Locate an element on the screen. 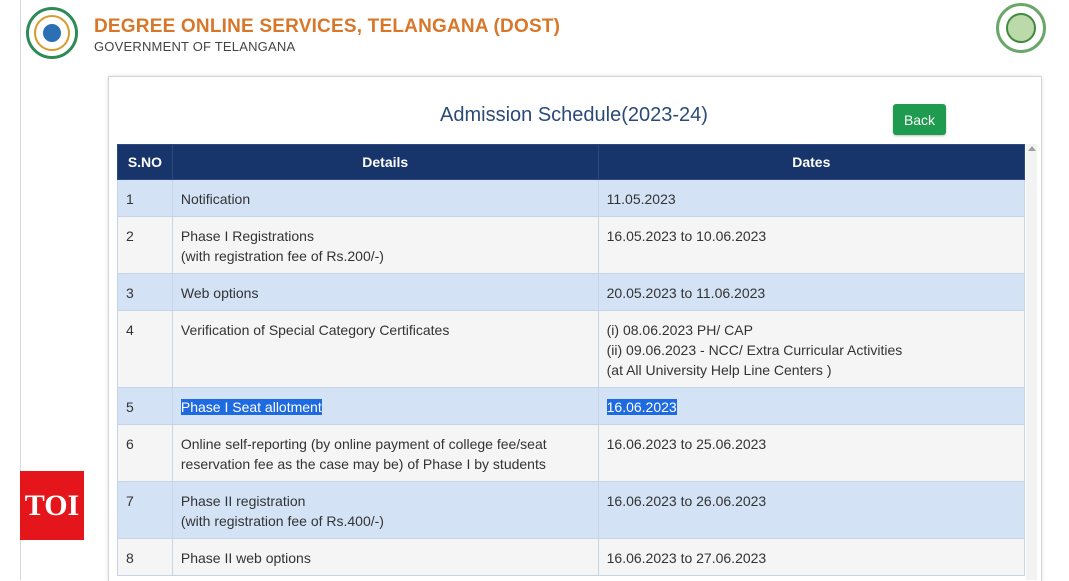 Image resolution: width=1069 pixels, height=581 pixels. cell-details: Phase II web options is located at coordinates (385, 557).